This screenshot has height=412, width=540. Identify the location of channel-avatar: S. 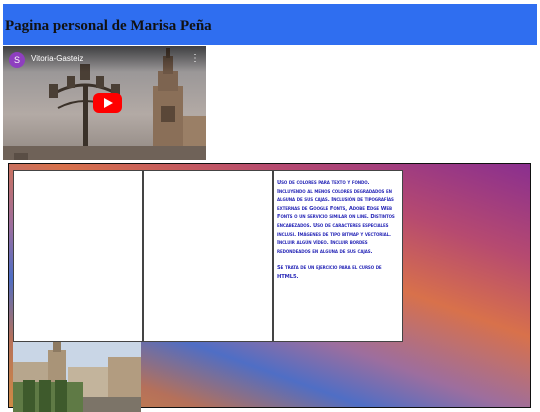
(17, 60).